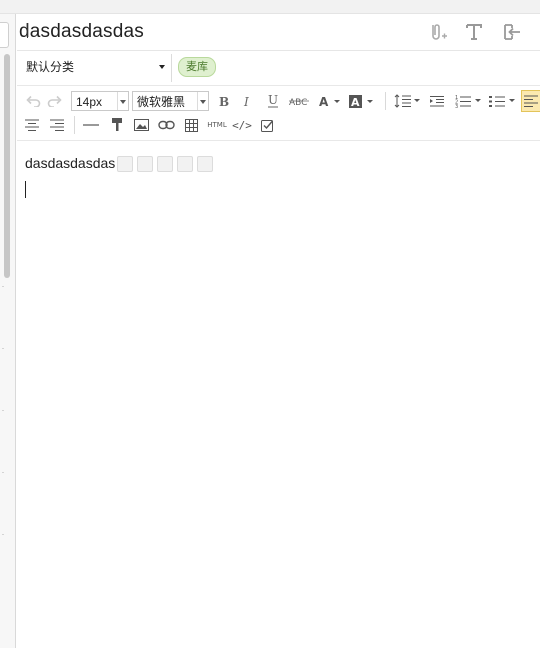 This screenshot has width=540, height=648. What do you see at coordinates (474, 32) in the screenshot?
I see `text-format-icon` at bounding box center [474, 32].